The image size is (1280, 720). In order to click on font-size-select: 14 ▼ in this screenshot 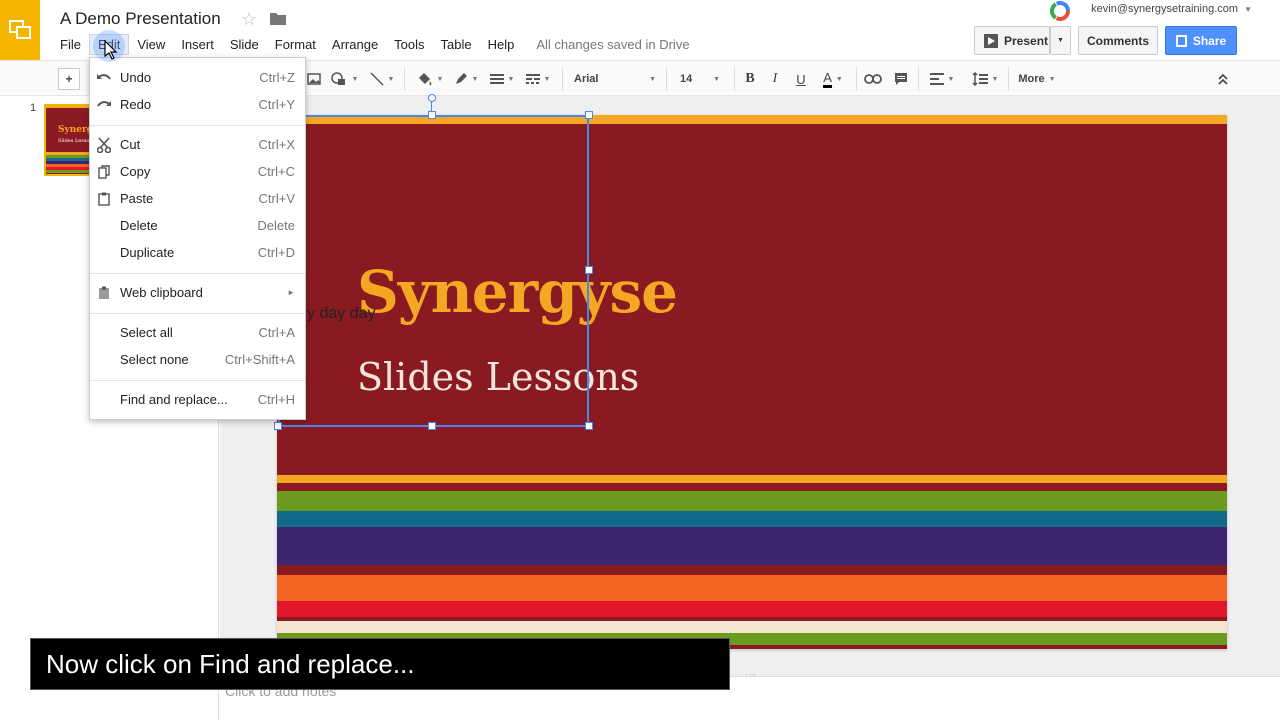, I will do `click(700, 79)`.